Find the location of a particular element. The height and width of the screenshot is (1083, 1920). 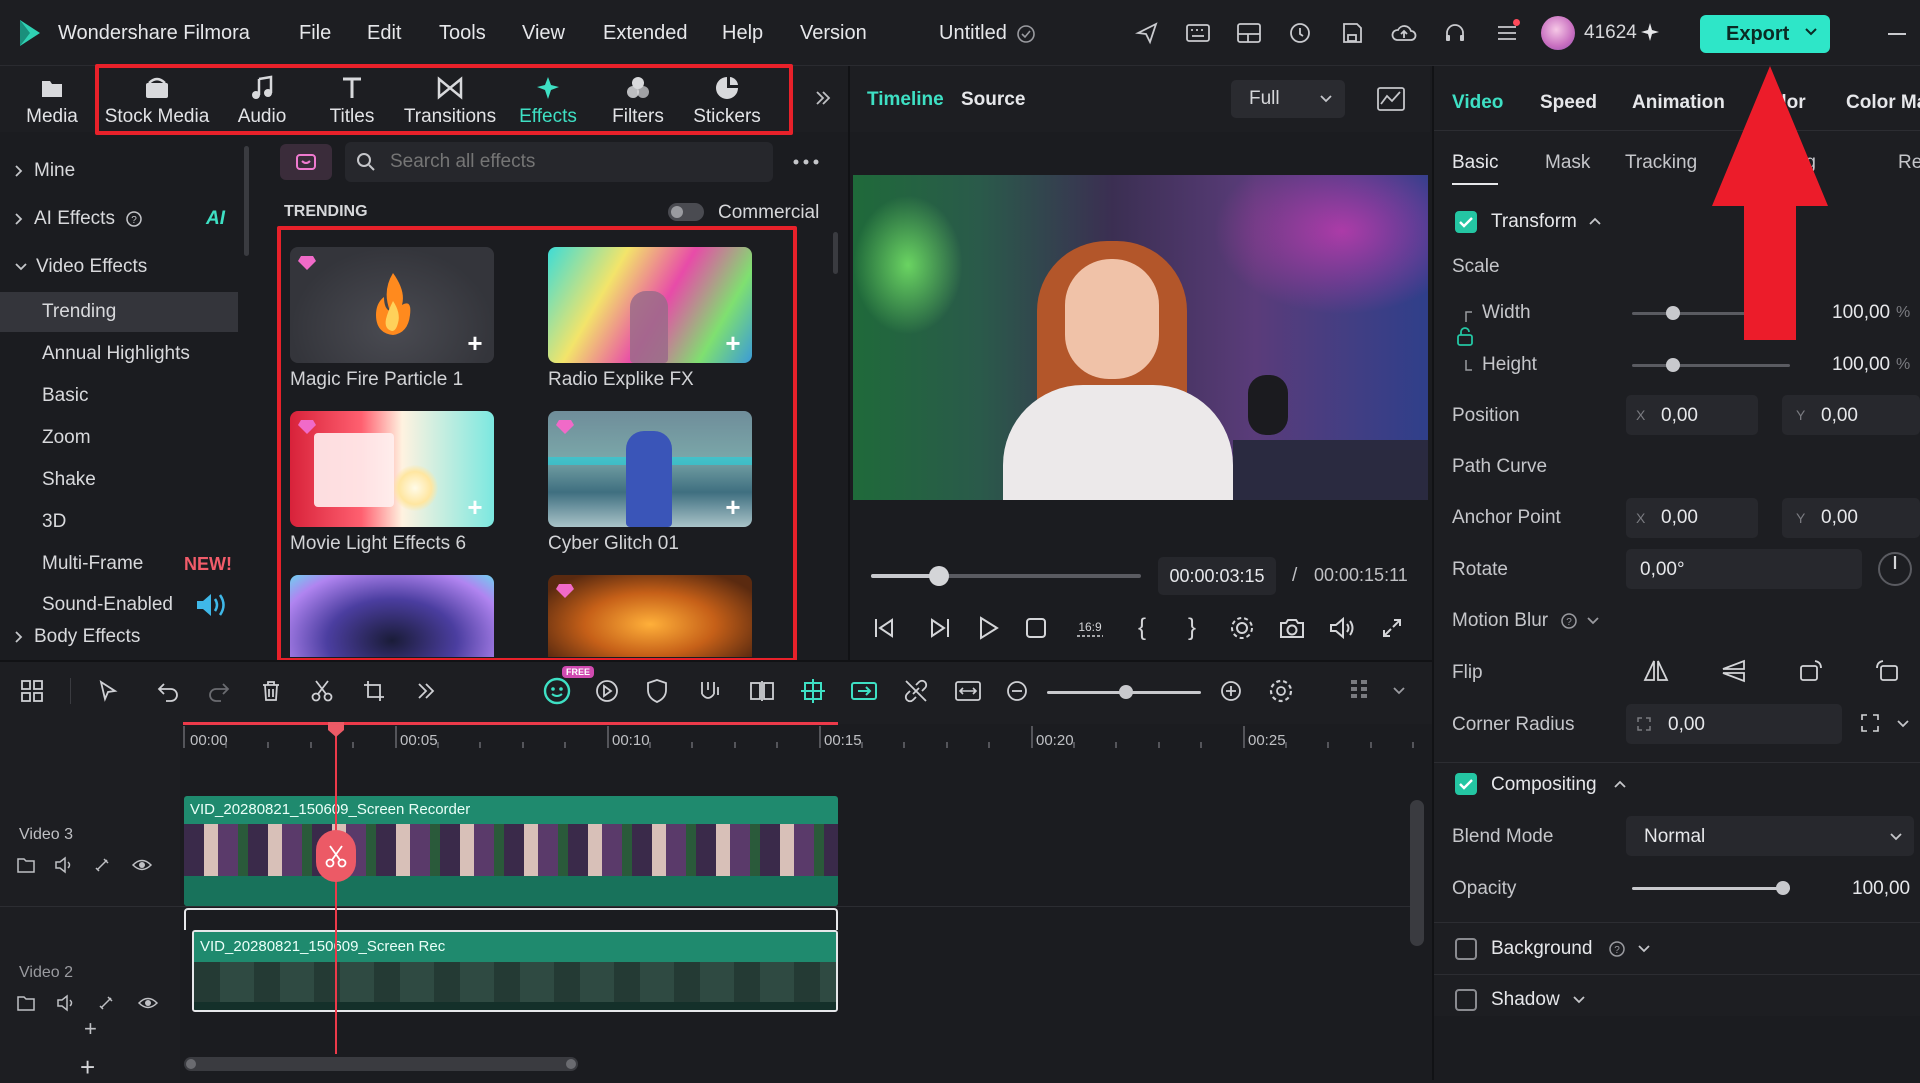

minimize-icon is located at coordinates (1897, 34).